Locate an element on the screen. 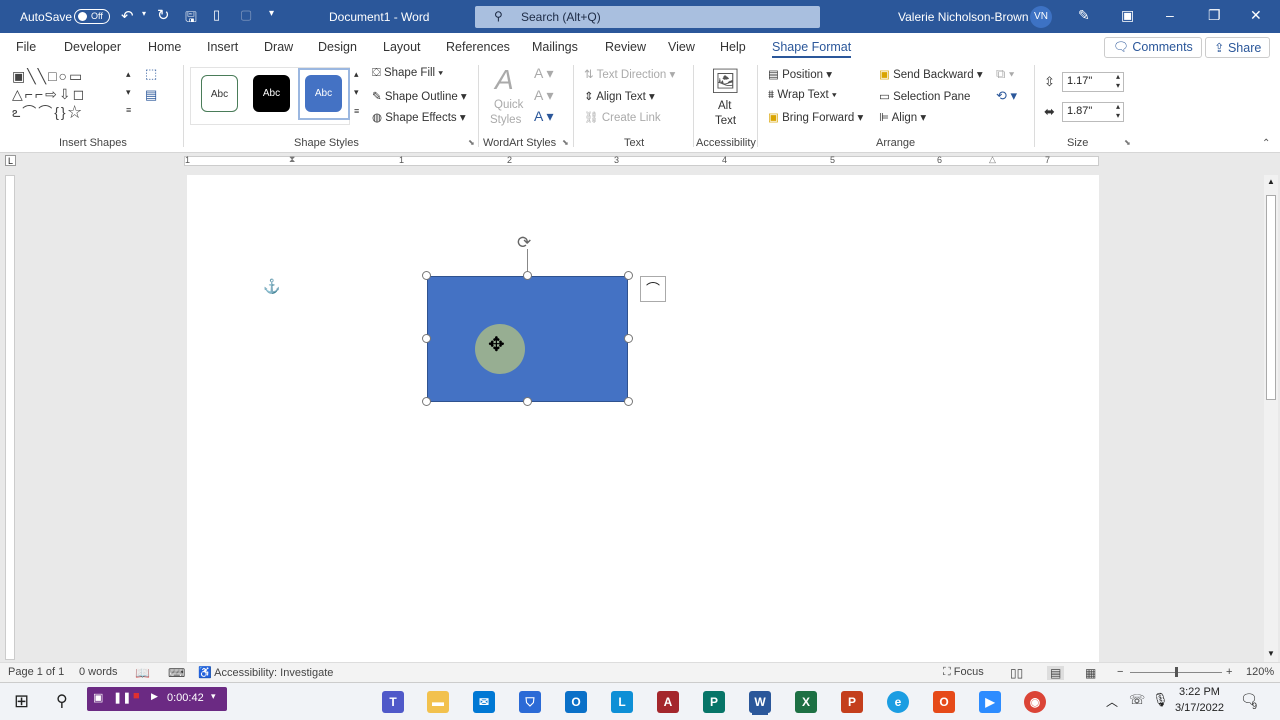 The height and width of the screenshot is (720, 1280). size-launcher-icon: ⬊ is located at coordinates (1127, 142).